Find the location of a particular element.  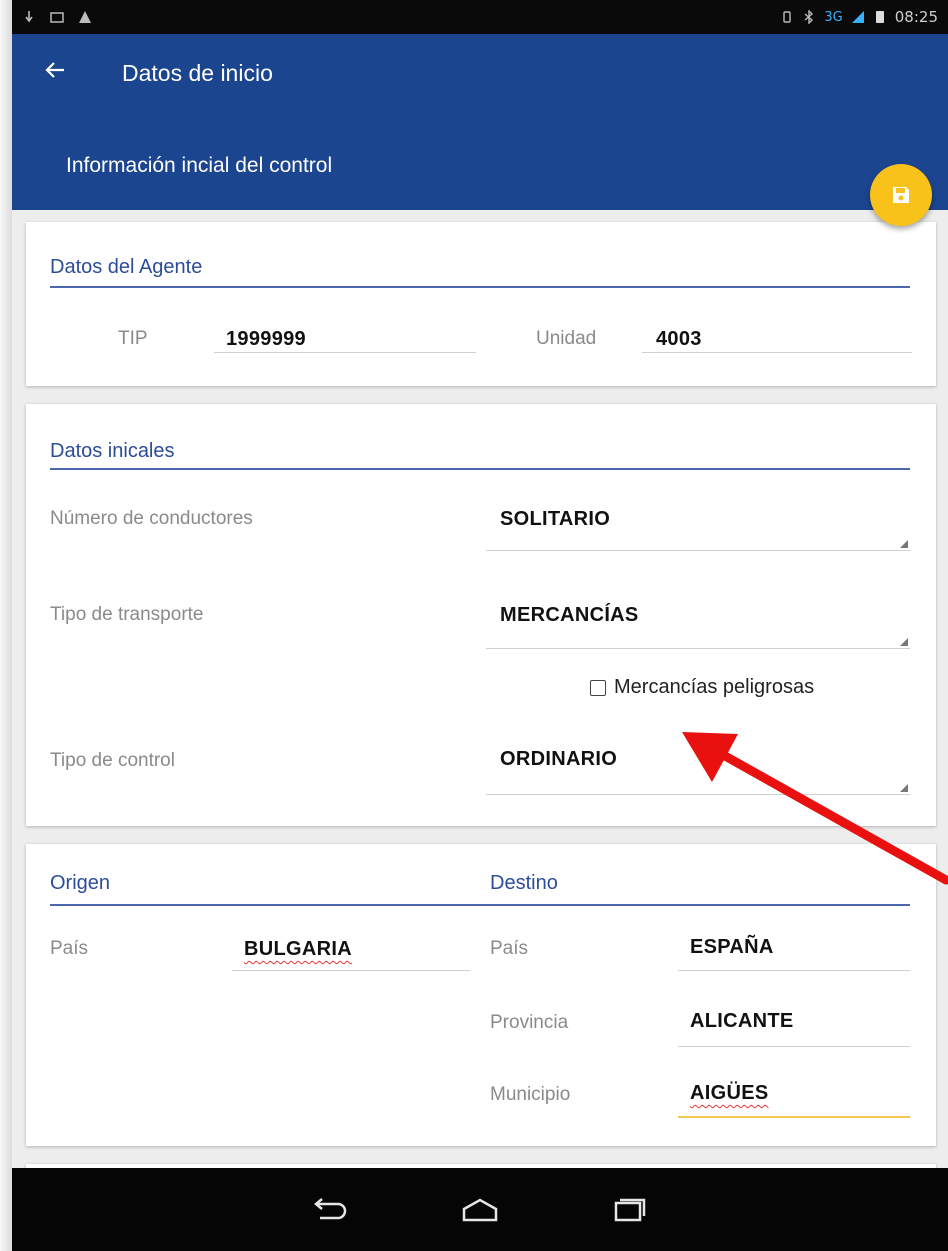

status-bar: 3G 08:25 is located at coordinates (480, 17).